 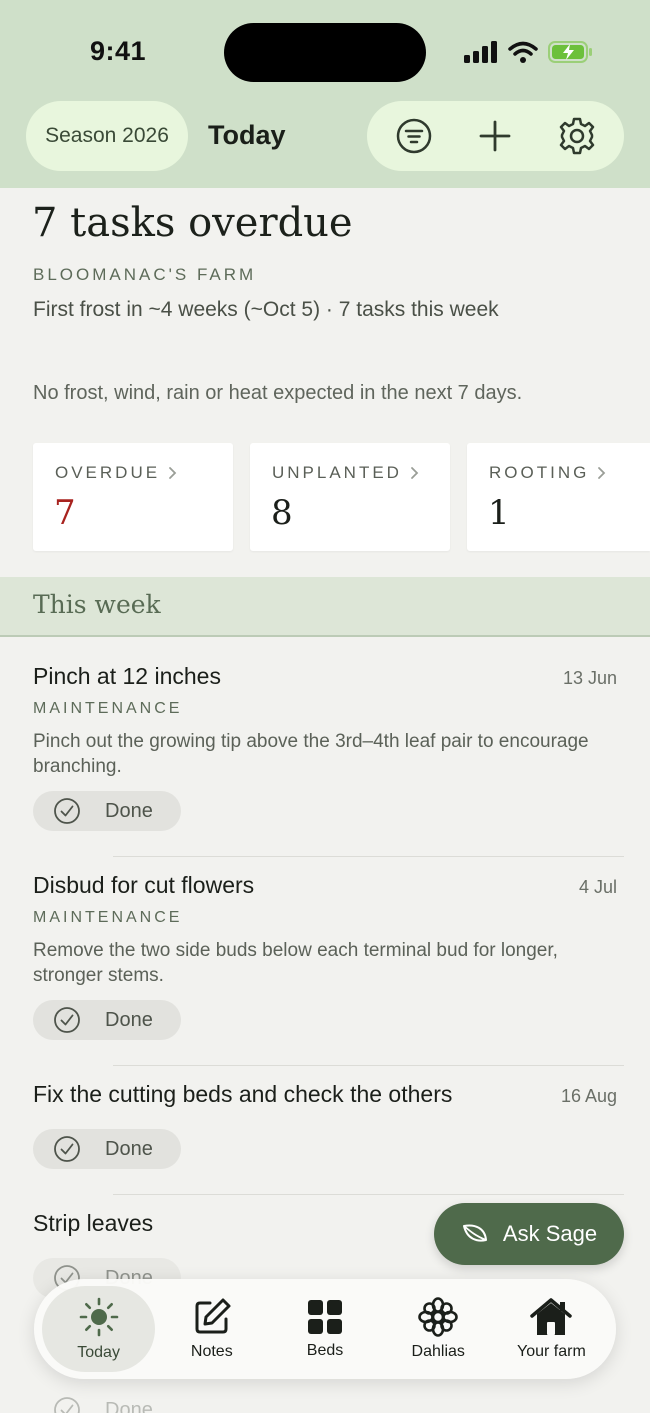 I want to click on stat-card-rooting: ROOTING 1, so click(x=558, y=497).